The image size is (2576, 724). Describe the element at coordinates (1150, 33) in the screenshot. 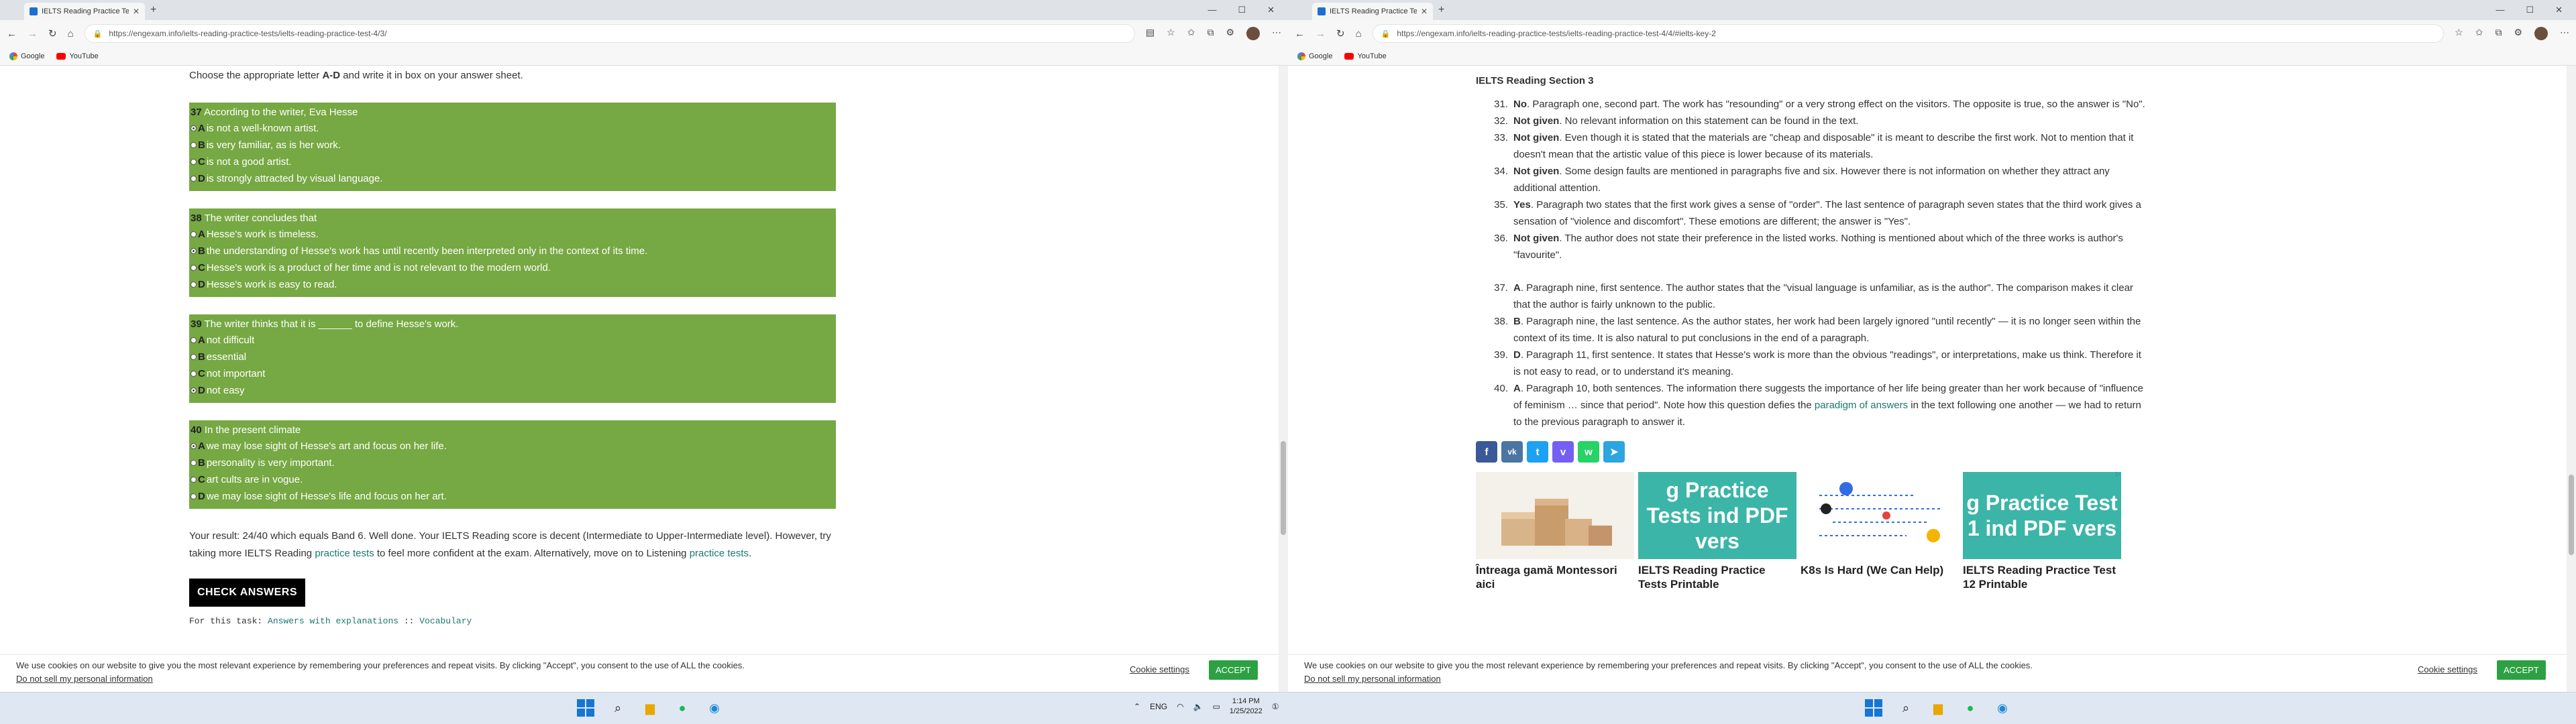

I see `reader-view-icon: ▤` at that location.